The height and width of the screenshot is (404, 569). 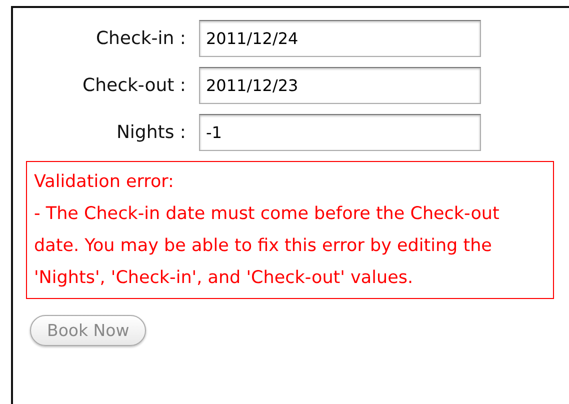 What do you see at coordinates (340, 132) in the screenshot?
I see `input-field: -1` at bounding box center [340, 132].